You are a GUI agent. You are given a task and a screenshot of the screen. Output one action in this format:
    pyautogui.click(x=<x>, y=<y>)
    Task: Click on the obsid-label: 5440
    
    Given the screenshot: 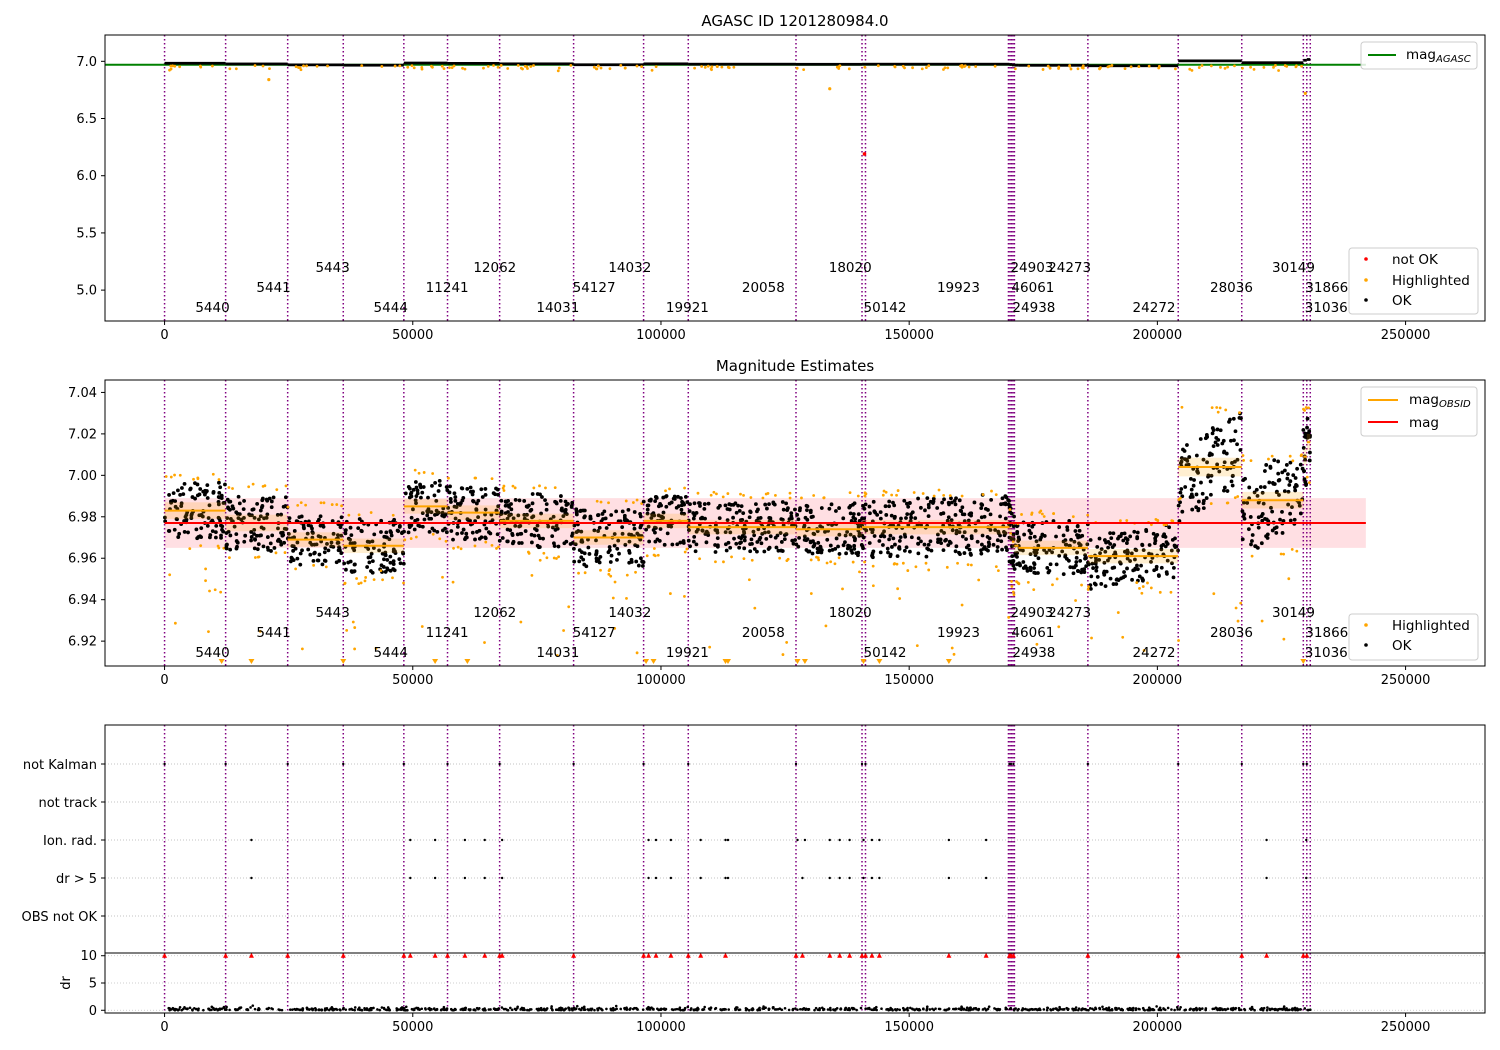 What is the action you would take?
    pyautogui.click(x=212, y=653)
    